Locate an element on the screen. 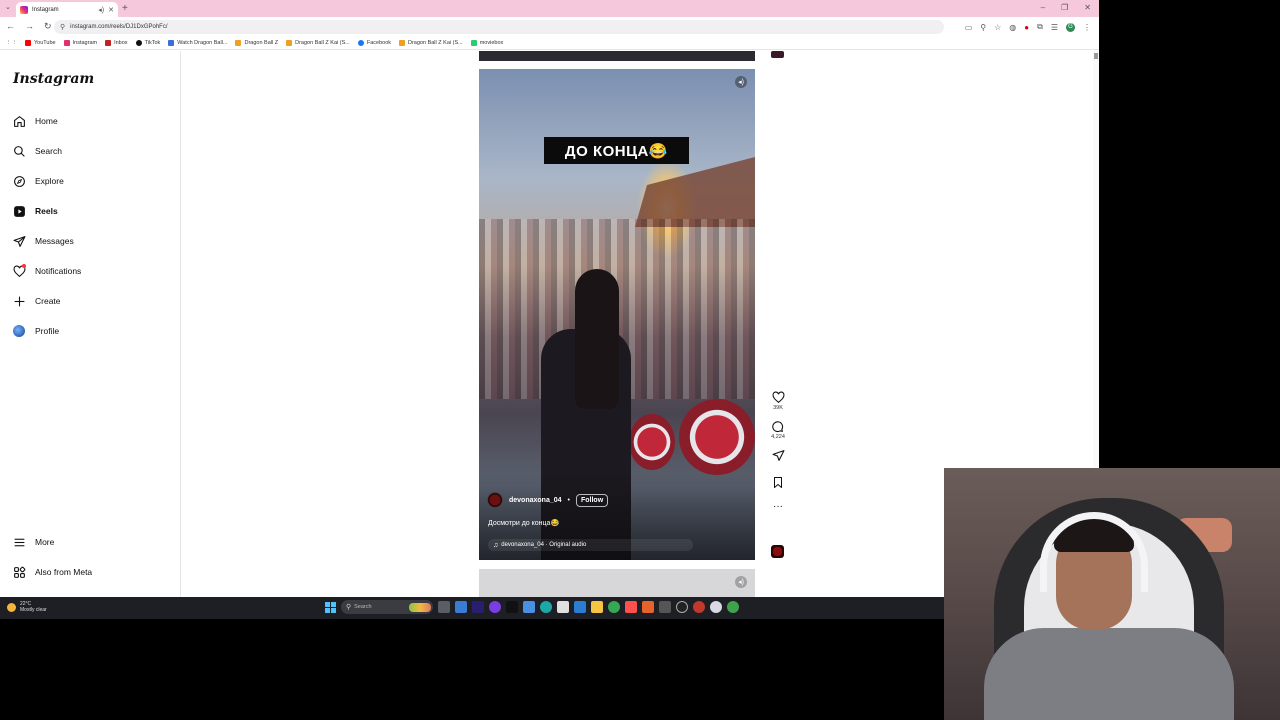  zoom-icon: ⚲ is located at coordinates (983, 27).